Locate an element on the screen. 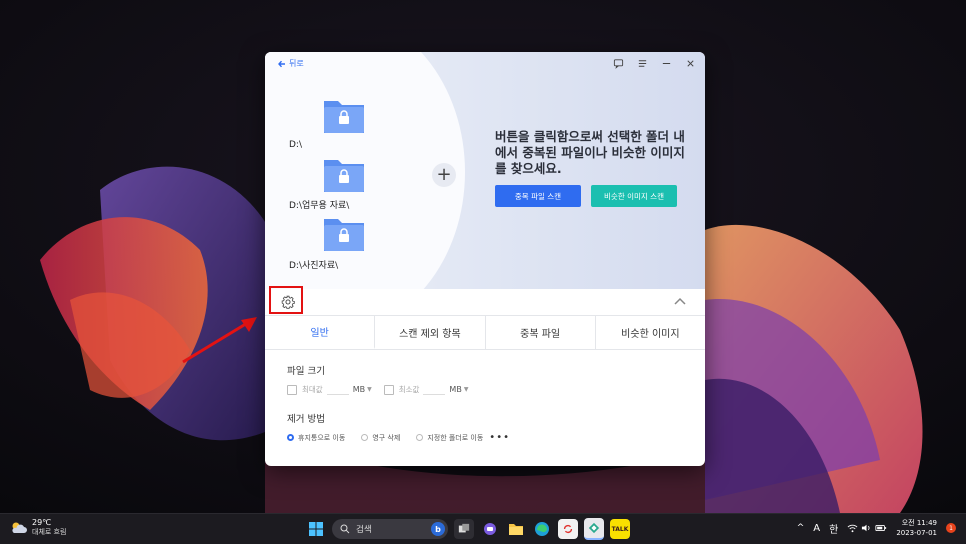  radio-label: 휴지통으로 이동 is located at coordinates (321, 438).